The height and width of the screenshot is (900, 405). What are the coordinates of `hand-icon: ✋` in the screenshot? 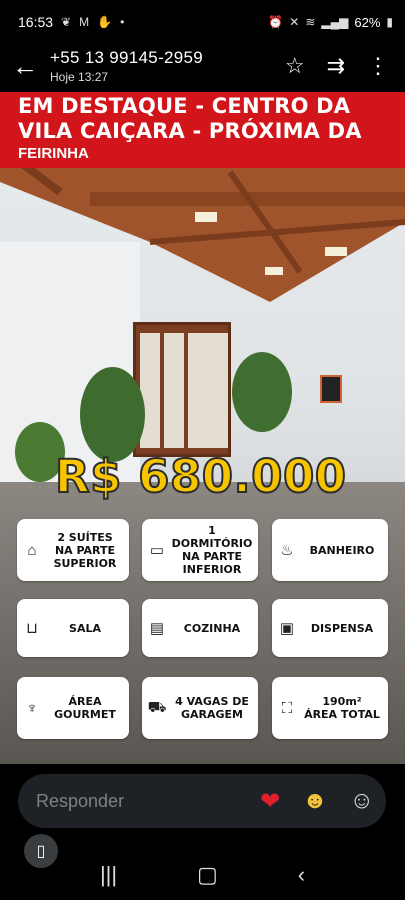 It's located at (105, 22).